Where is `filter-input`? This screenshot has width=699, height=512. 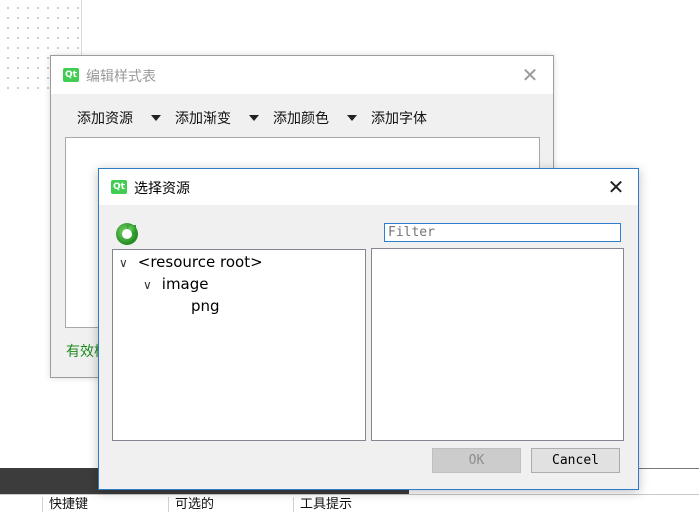
filter-input is located at coordinates (502, 232).